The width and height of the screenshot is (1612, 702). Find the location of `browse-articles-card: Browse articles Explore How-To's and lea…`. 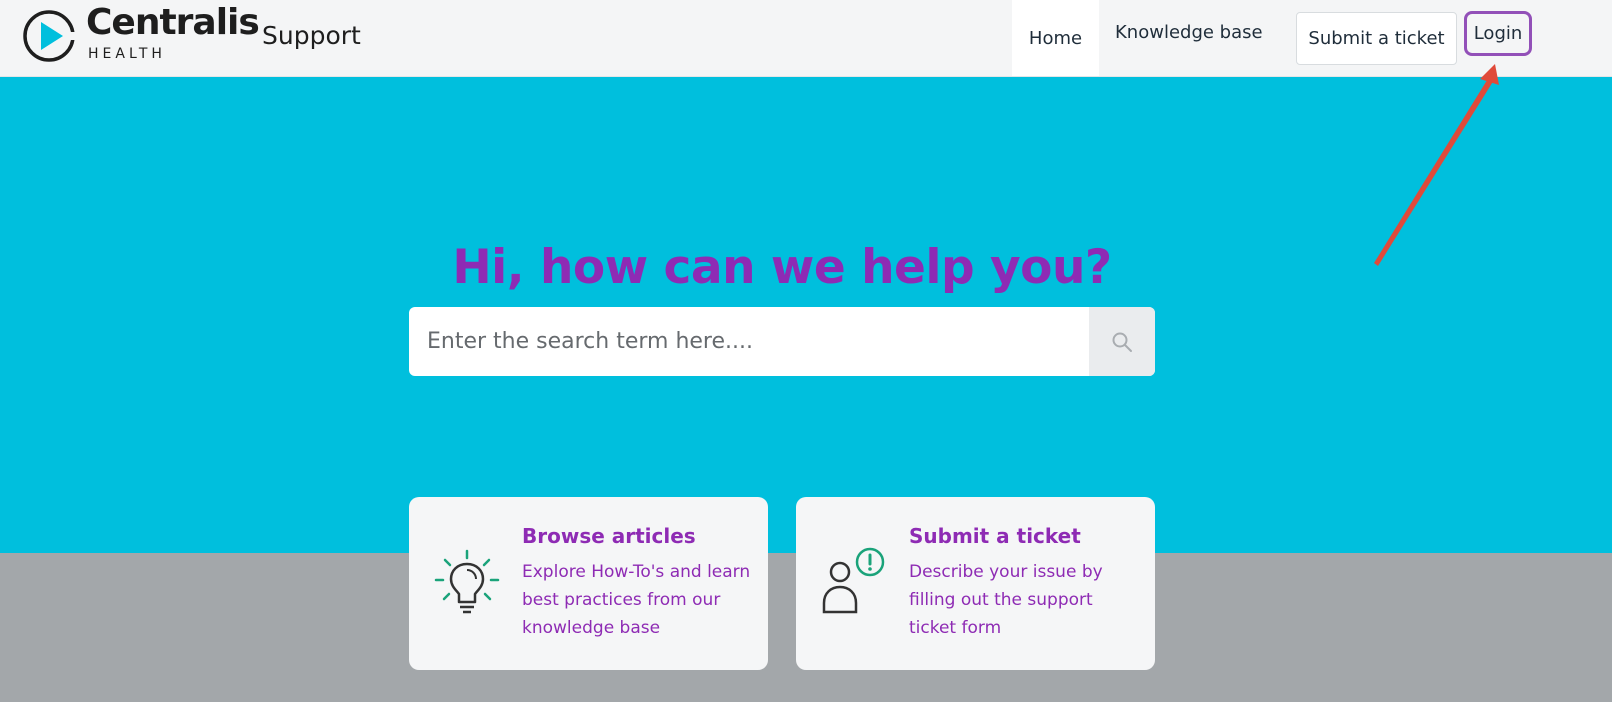

browse-articles-card: Browse articles Explore How-To's and lea… is located at coordinates (588, 583).